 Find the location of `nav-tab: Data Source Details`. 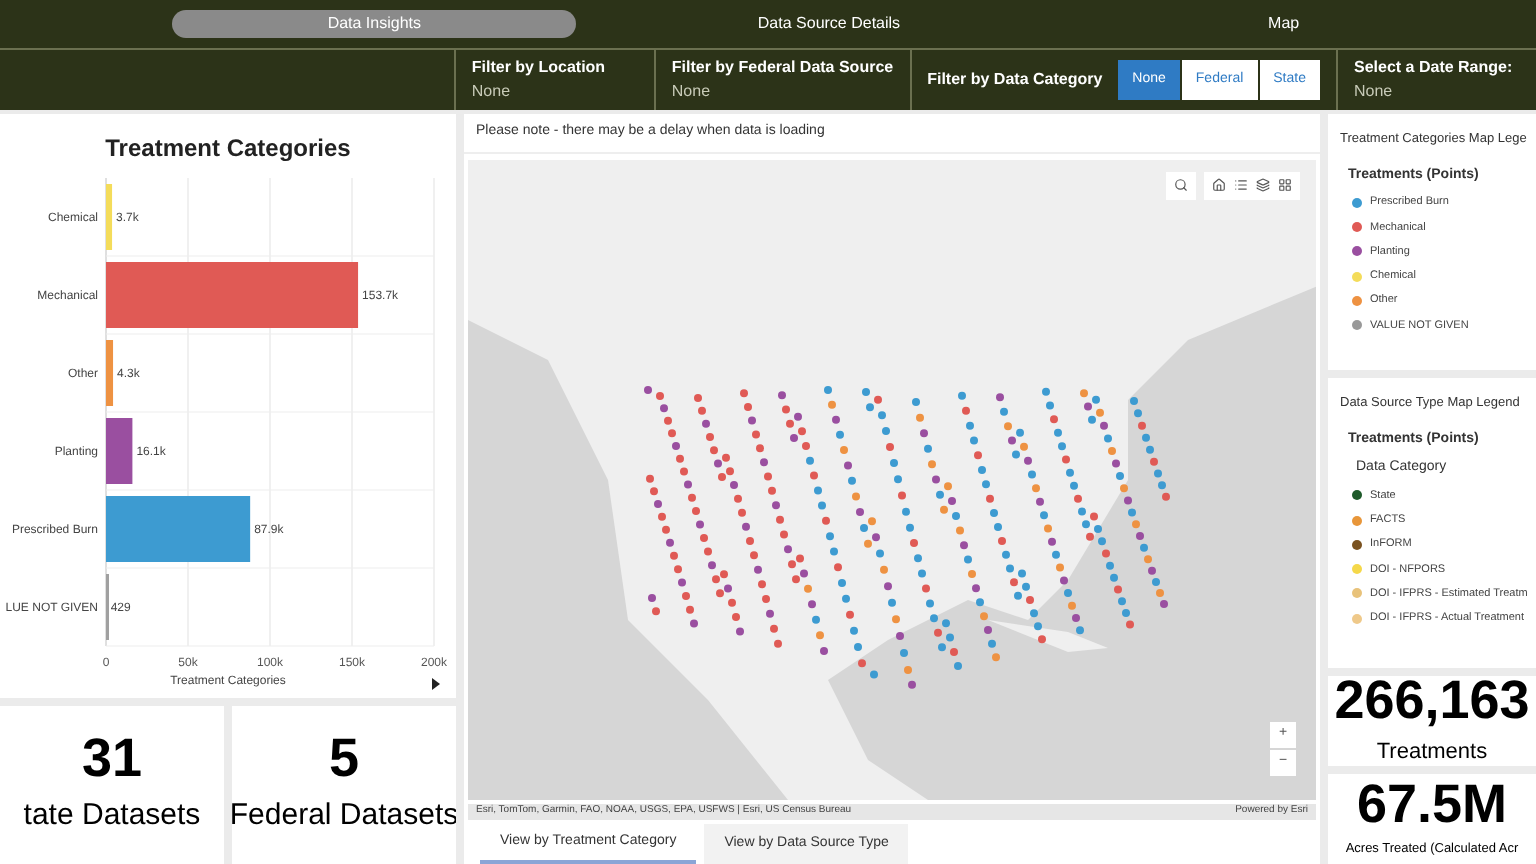

nav-tab: Data Source Details is located at coordinates (829, 24).